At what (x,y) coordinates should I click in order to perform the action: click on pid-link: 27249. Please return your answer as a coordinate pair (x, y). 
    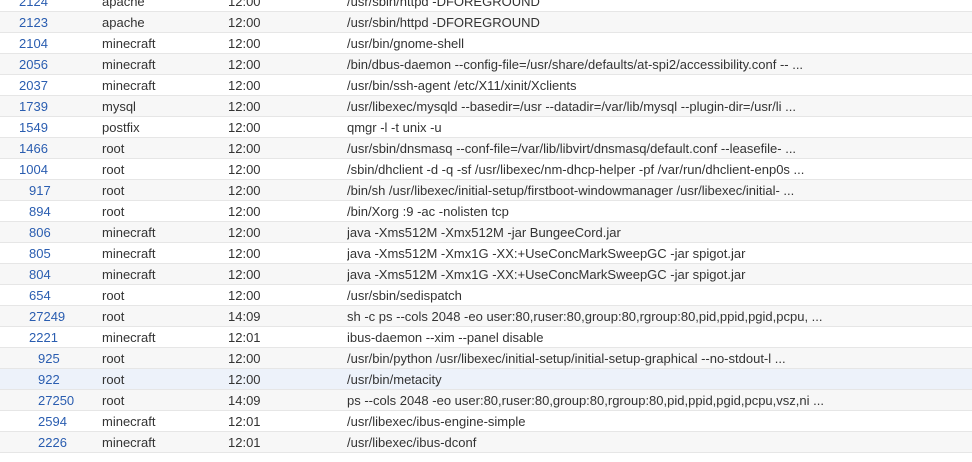
    Looking at the image, I should click on (47, 316).